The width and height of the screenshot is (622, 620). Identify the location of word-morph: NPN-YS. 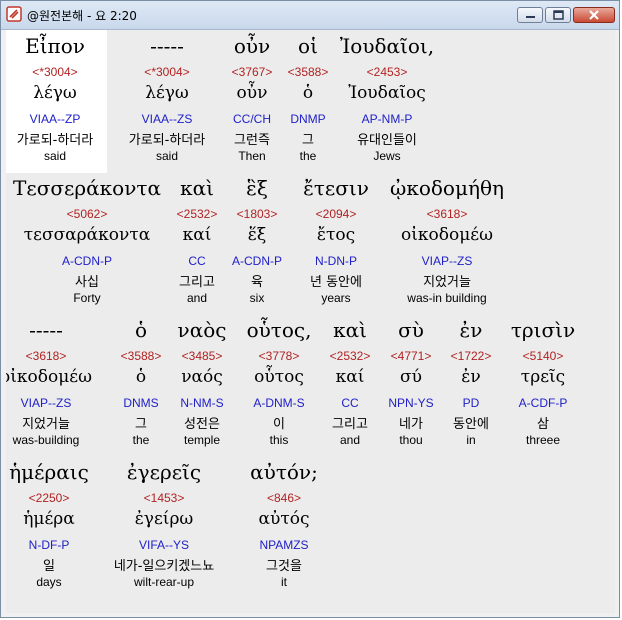
(411, 403).